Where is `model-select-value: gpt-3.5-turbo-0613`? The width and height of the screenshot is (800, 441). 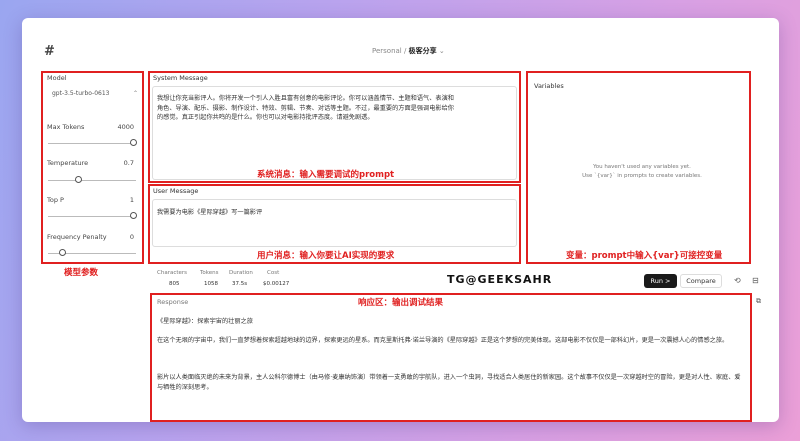
model-select-value: gpt-3.5-turbo-0613 is located at coordinates (81, 93).